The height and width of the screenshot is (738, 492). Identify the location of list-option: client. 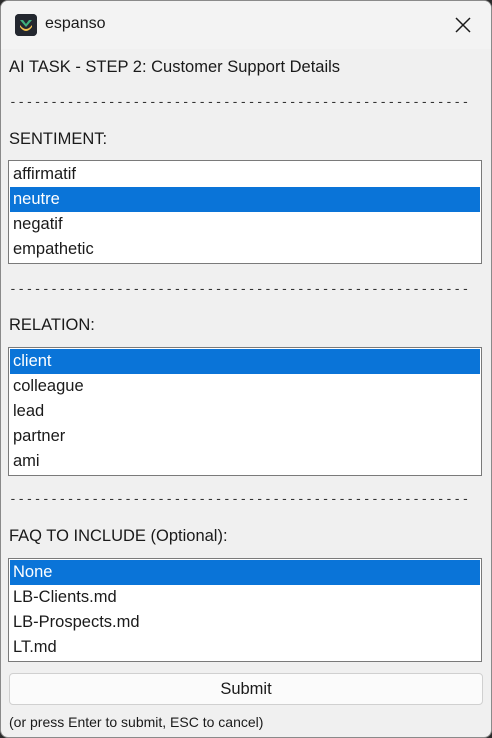
(245, 361).